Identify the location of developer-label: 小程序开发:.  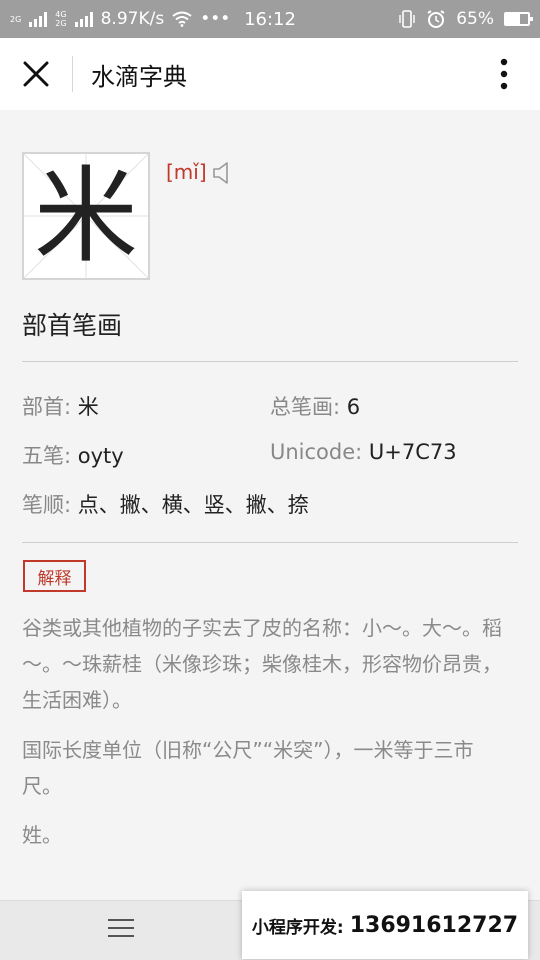
(297, 927).